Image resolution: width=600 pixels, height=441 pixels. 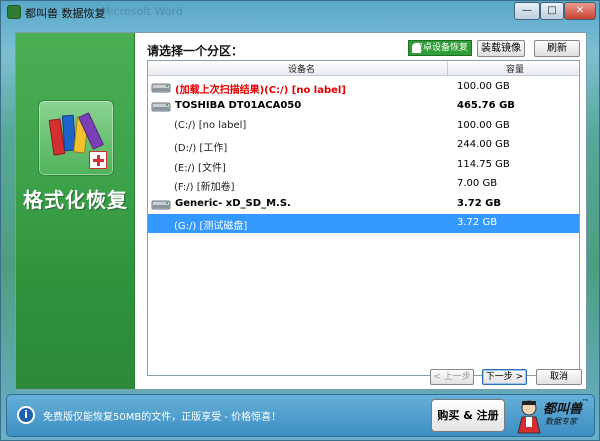 What do you see at coordinates (201, 148) in the screenshot?
I see `partition-name: (D:/) [工作]` at bounding box center [201, 148].